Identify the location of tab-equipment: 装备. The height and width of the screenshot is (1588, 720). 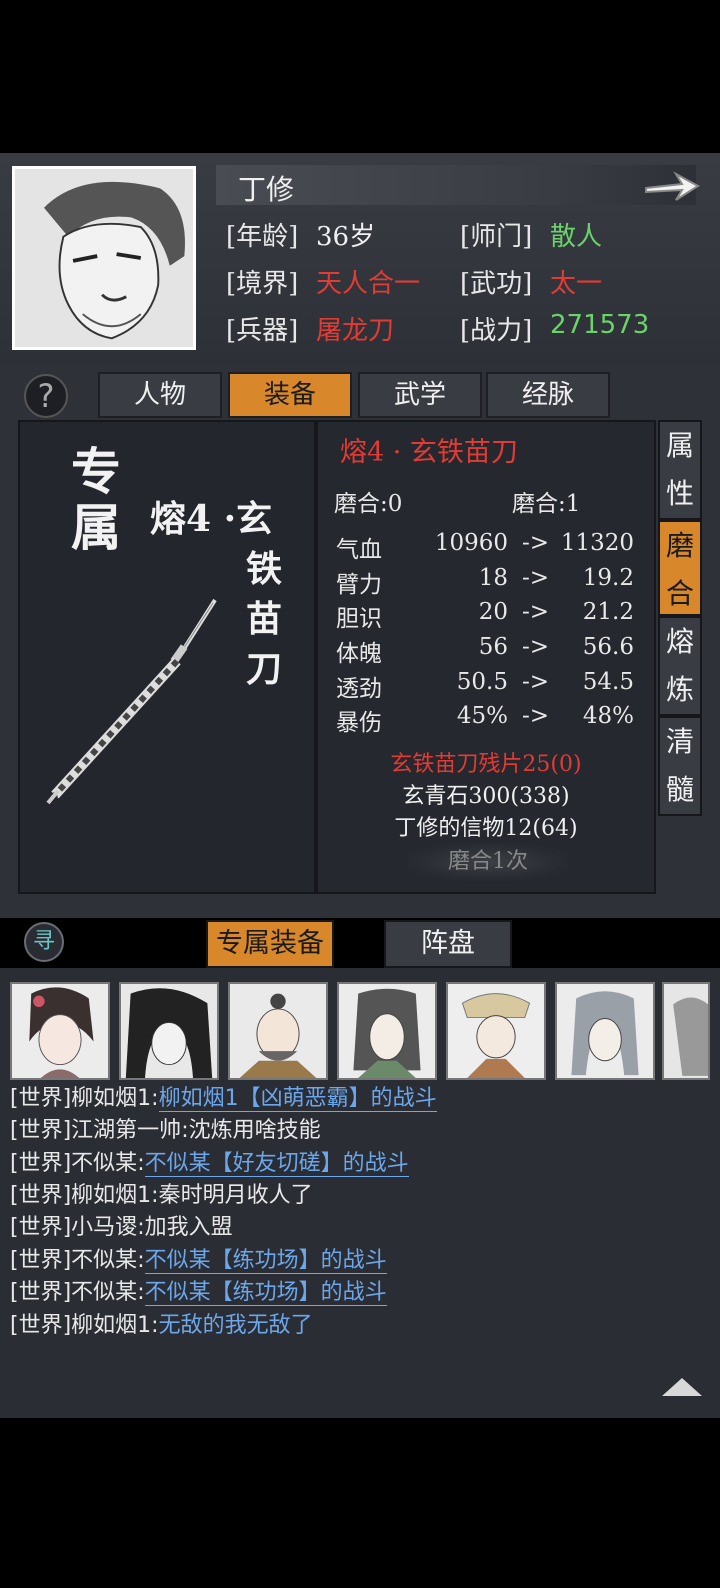
(290, 395).